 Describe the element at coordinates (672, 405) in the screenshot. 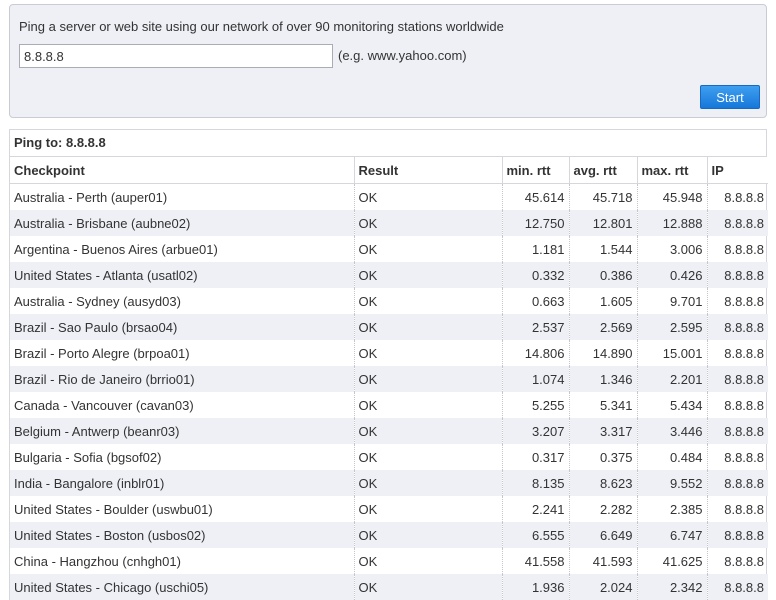

I see `max-rtt-cell: 5.434` at that location.